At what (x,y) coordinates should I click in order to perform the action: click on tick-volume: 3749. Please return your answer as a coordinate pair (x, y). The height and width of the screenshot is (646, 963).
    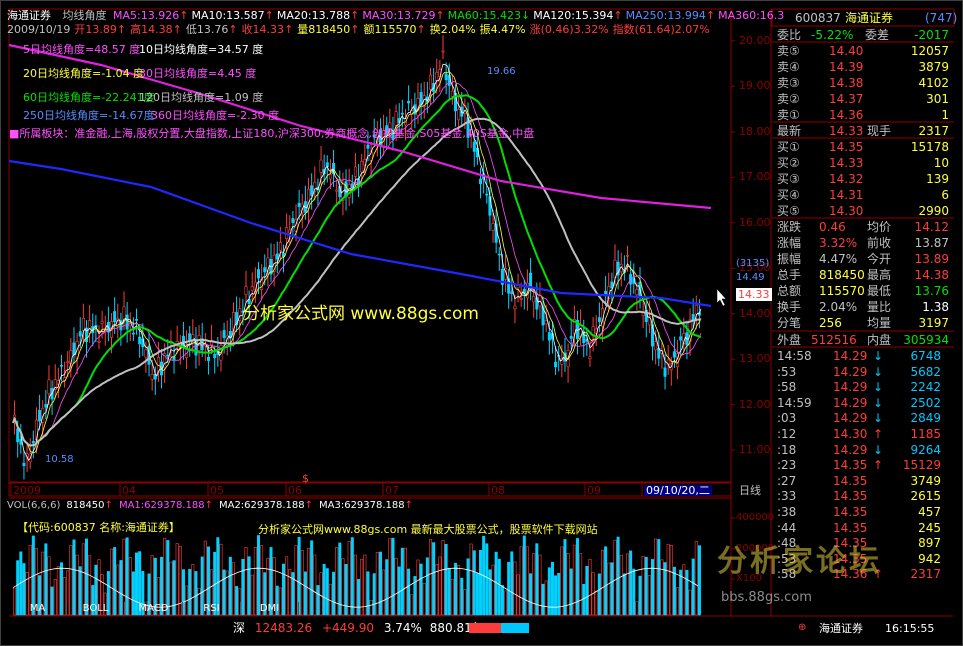
    Looking at the image, I should click on (925, 480).